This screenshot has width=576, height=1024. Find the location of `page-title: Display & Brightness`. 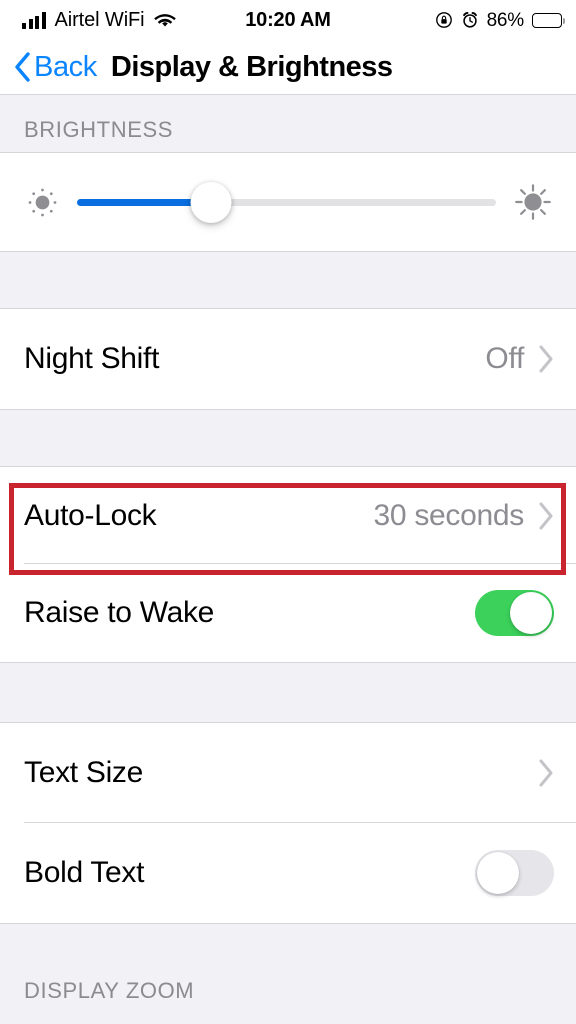

page-title: Display & Brightness is located at coordinates (251, 66).